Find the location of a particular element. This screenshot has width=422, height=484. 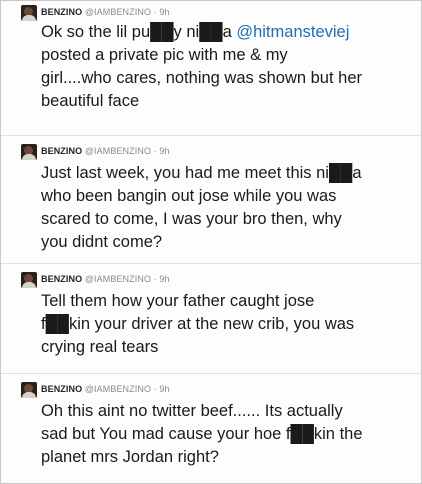

tweet-text-part: Ok so the lil pu██y ni██a is located at coordinates (139, 32).